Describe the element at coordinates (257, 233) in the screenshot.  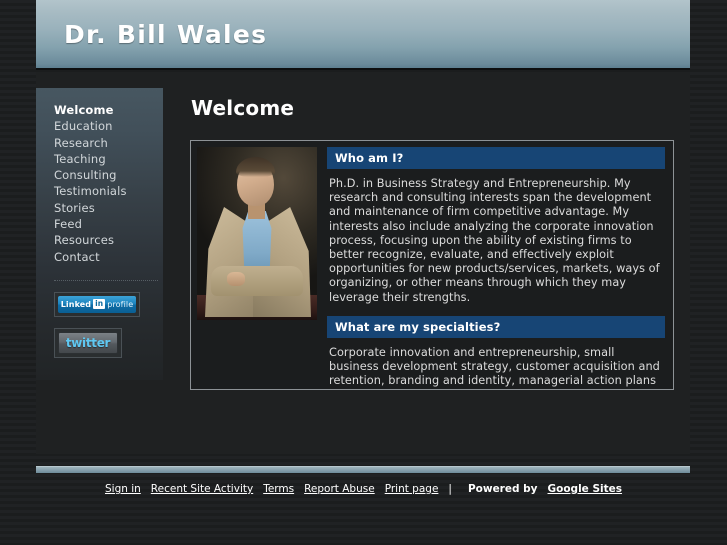
I see `portrait-photo` at that location.